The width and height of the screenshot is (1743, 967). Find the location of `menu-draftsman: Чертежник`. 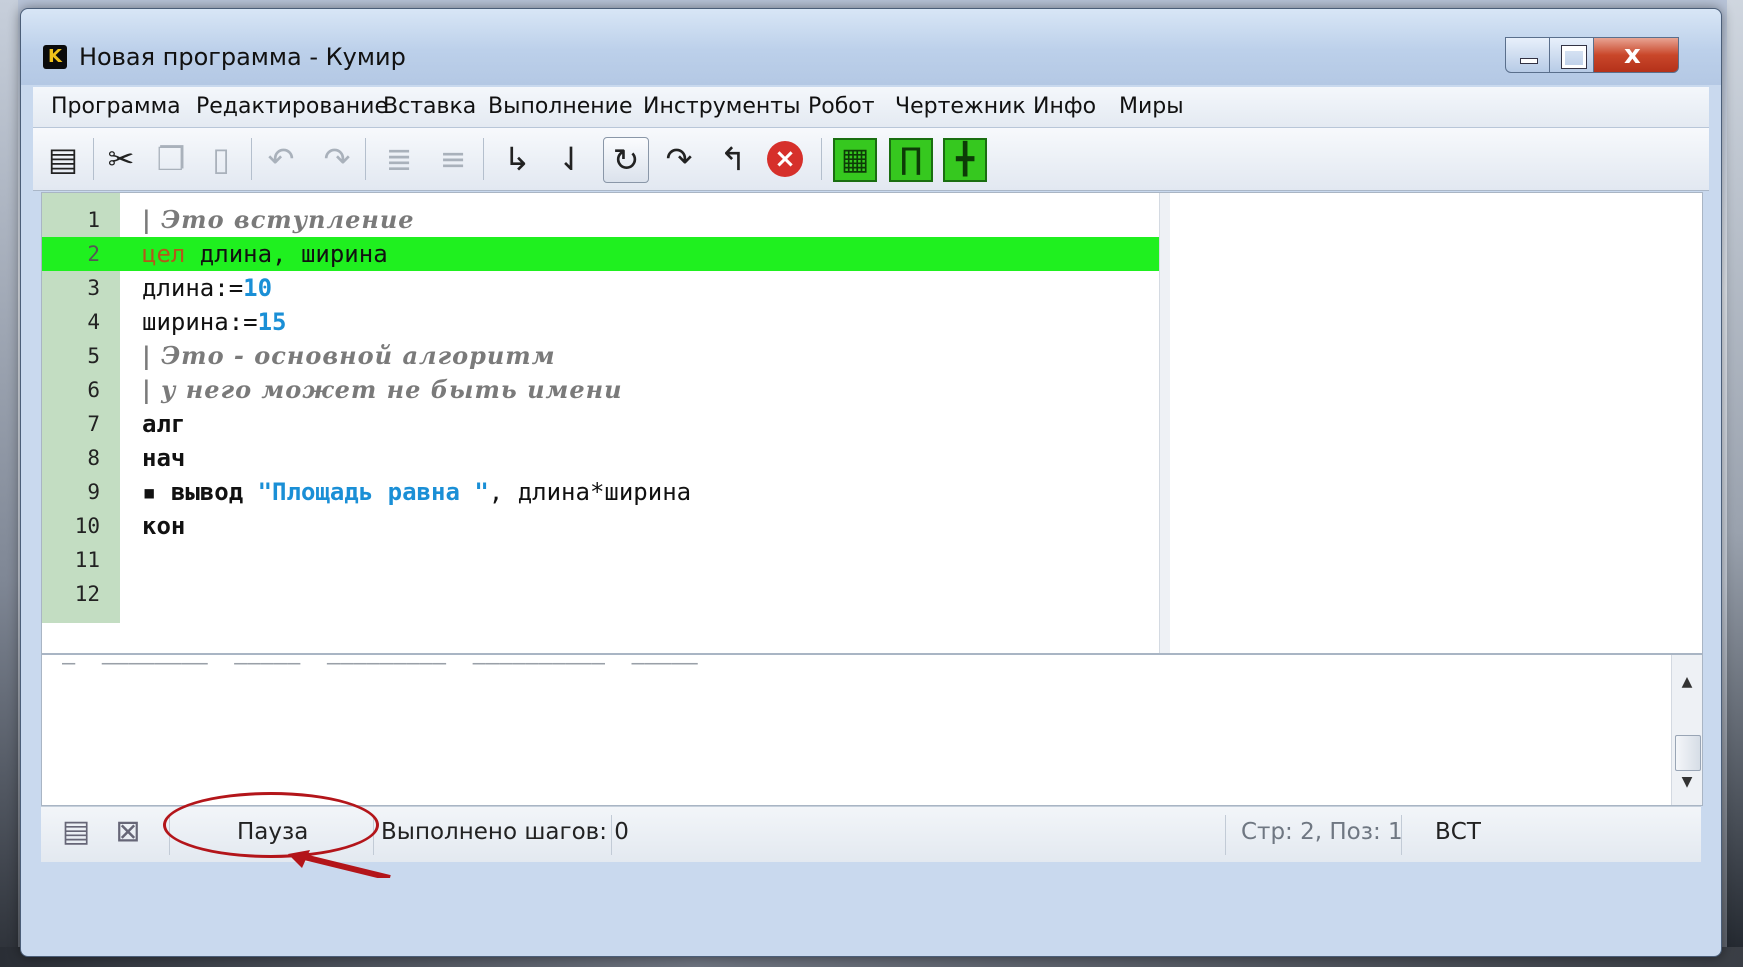

menu-draftsman: Чертежник is located at coordinates (960, 106).